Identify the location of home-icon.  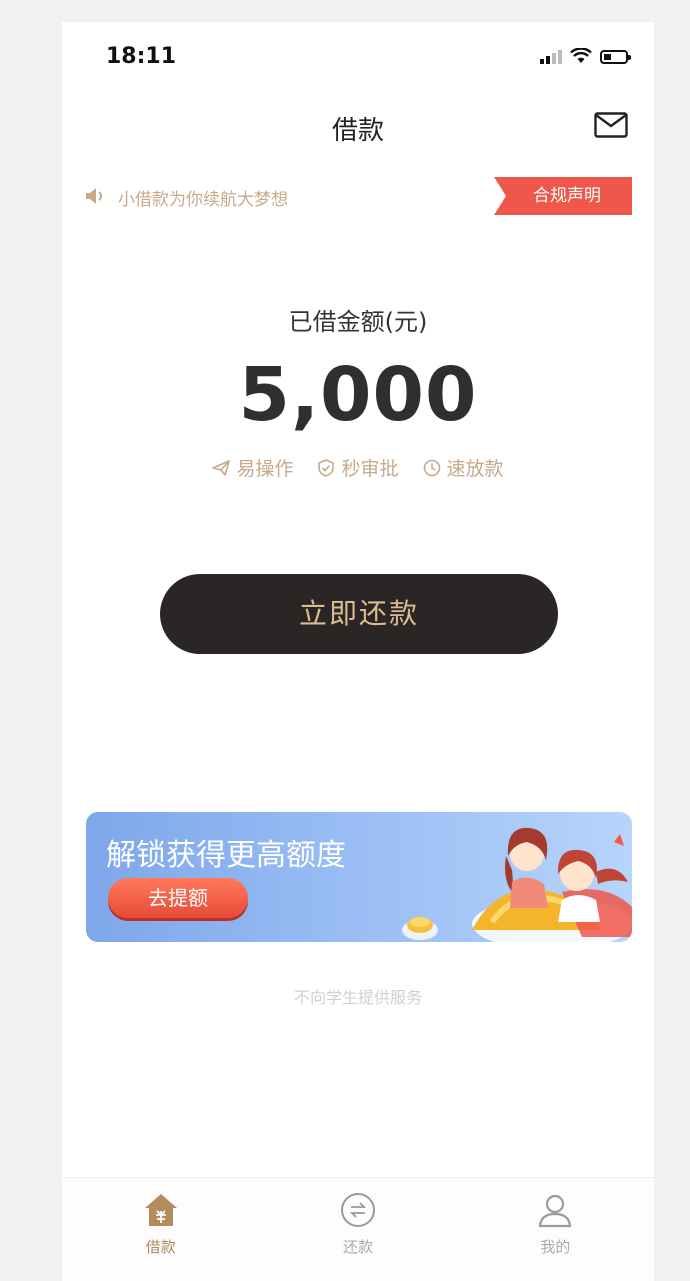
(160, 1210).